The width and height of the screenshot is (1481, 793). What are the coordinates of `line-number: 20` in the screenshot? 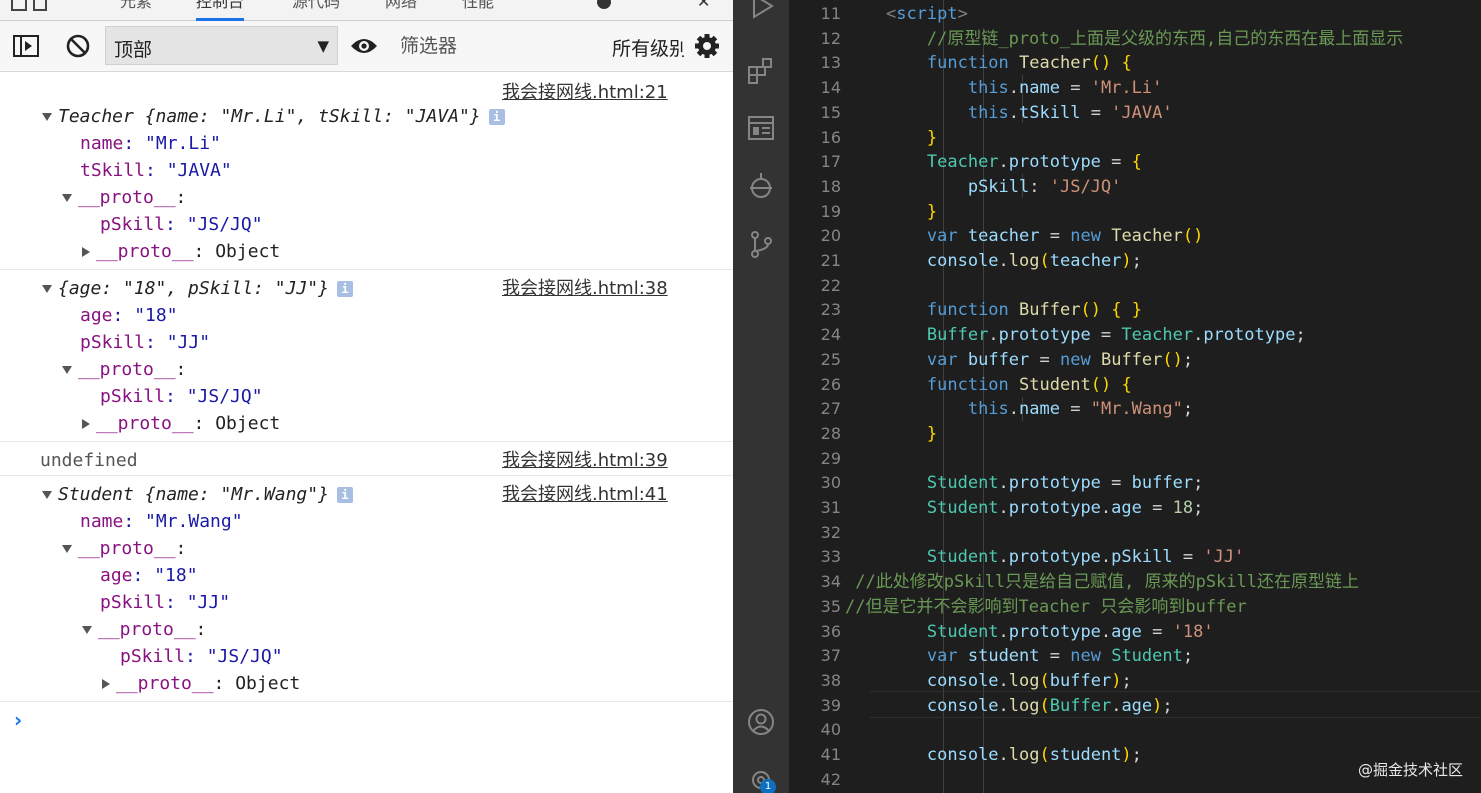 It's located at (830, 236).